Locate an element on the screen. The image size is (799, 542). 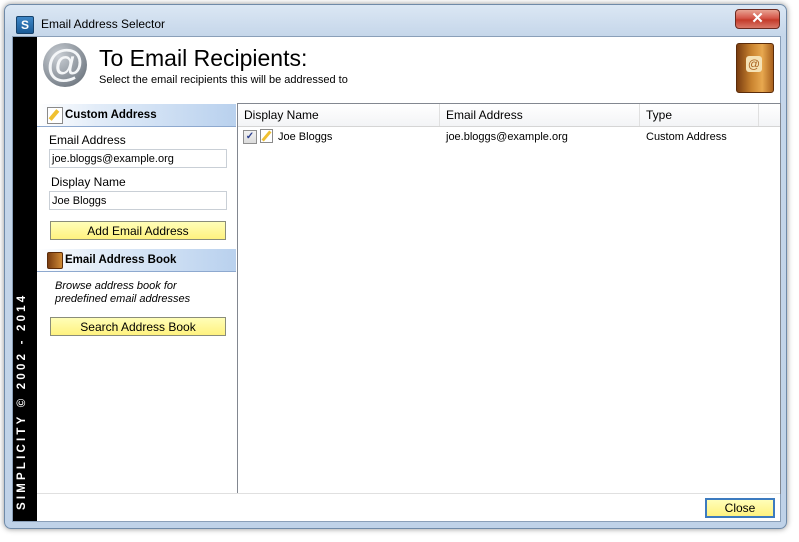
page-title: To Email Recipients: is located at coordinates (203, 58).